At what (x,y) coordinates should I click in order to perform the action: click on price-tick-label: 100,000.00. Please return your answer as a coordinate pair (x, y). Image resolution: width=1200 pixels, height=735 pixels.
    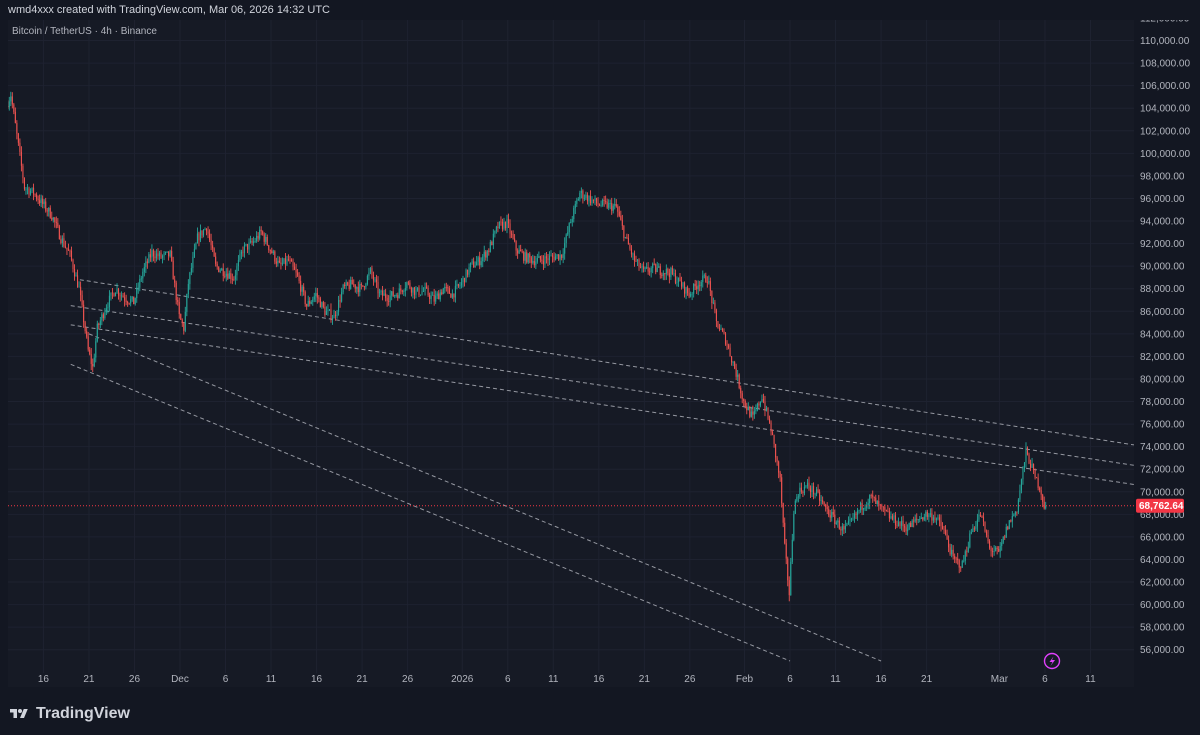
    Looking at the image, I should click on (1165, 154).